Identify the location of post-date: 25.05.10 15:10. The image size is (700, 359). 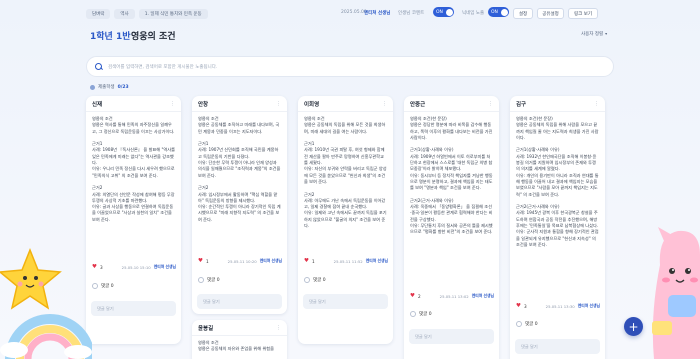
(136, 267).